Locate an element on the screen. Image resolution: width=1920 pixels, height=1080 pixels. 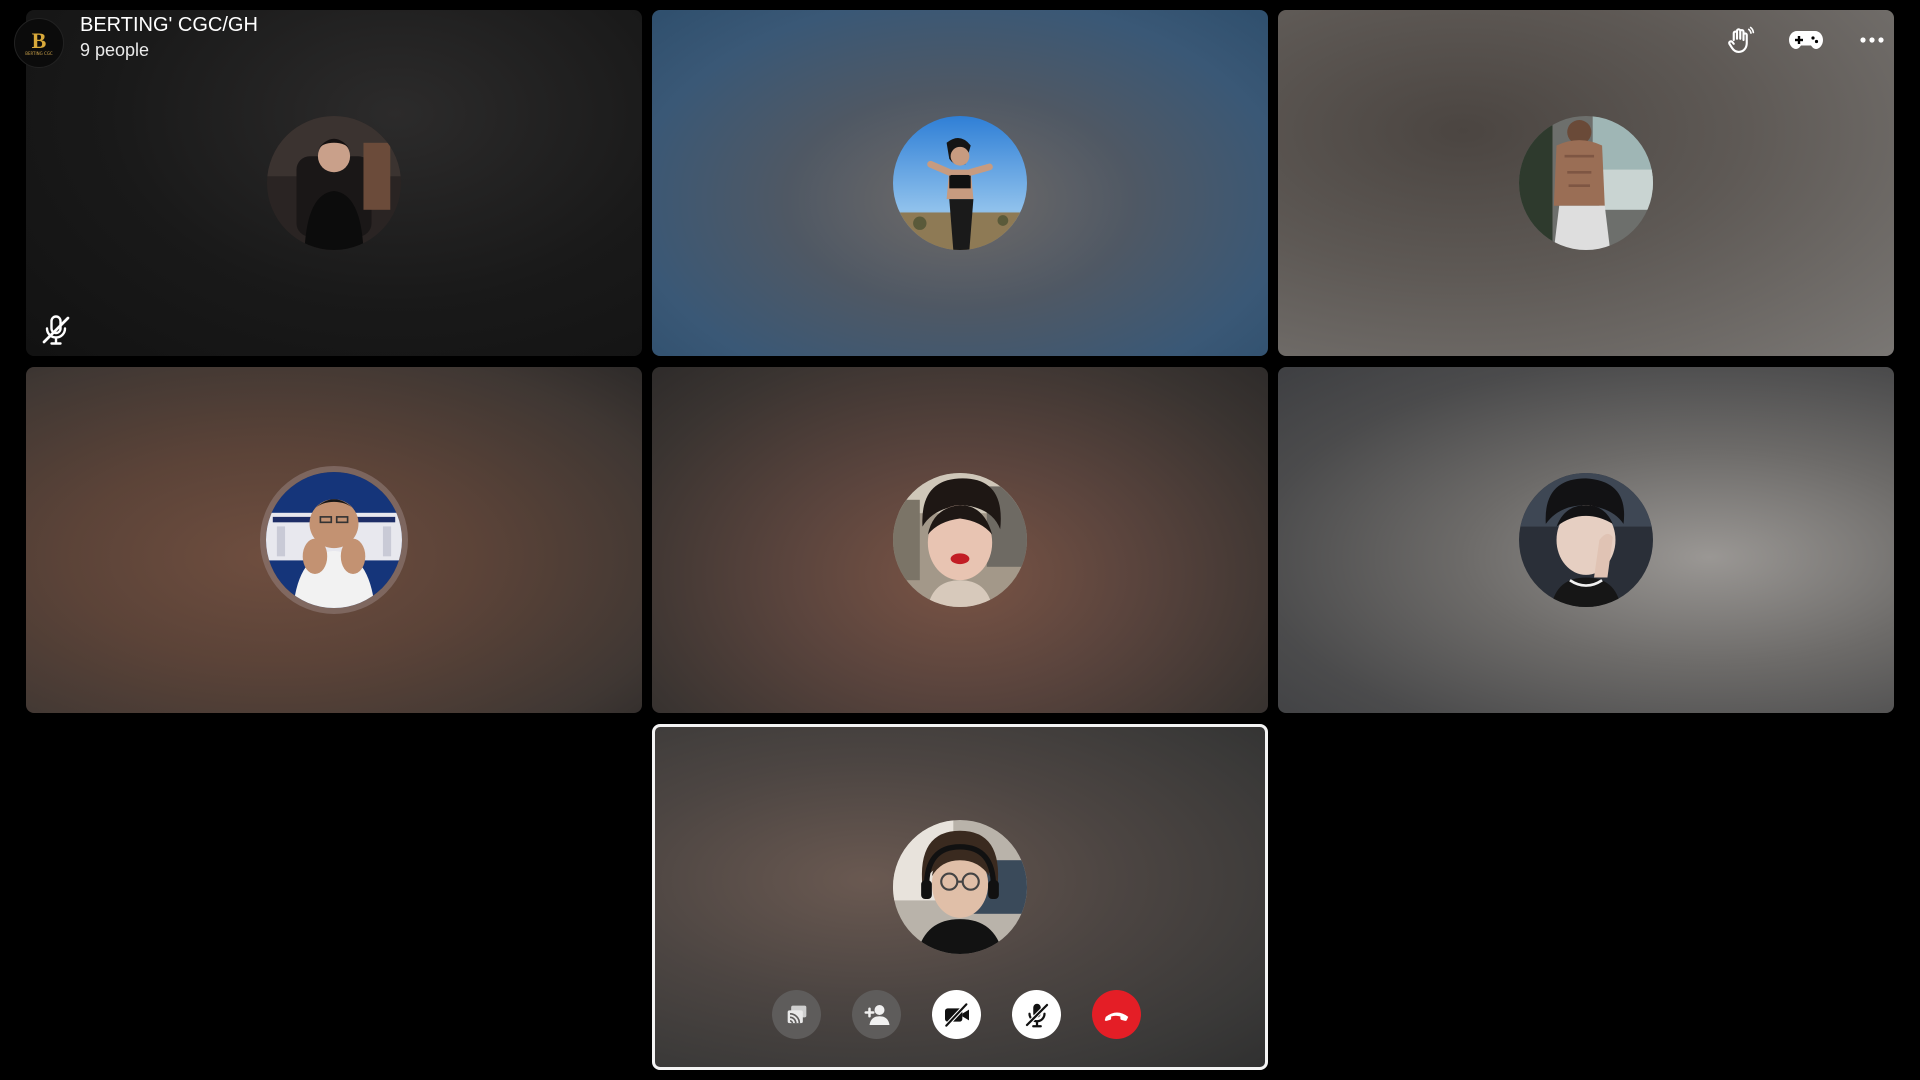
video-toggle-button is located at coordinates (956, 1014).